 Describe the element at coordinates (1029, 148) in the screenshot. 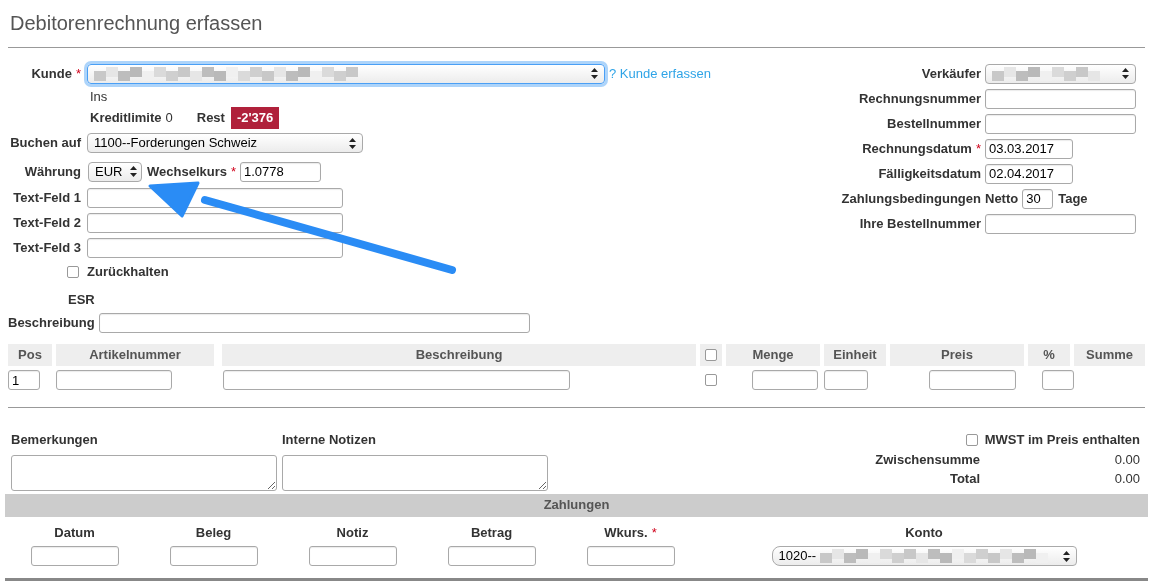

I see `date-field: 03.03.2017` at that location.